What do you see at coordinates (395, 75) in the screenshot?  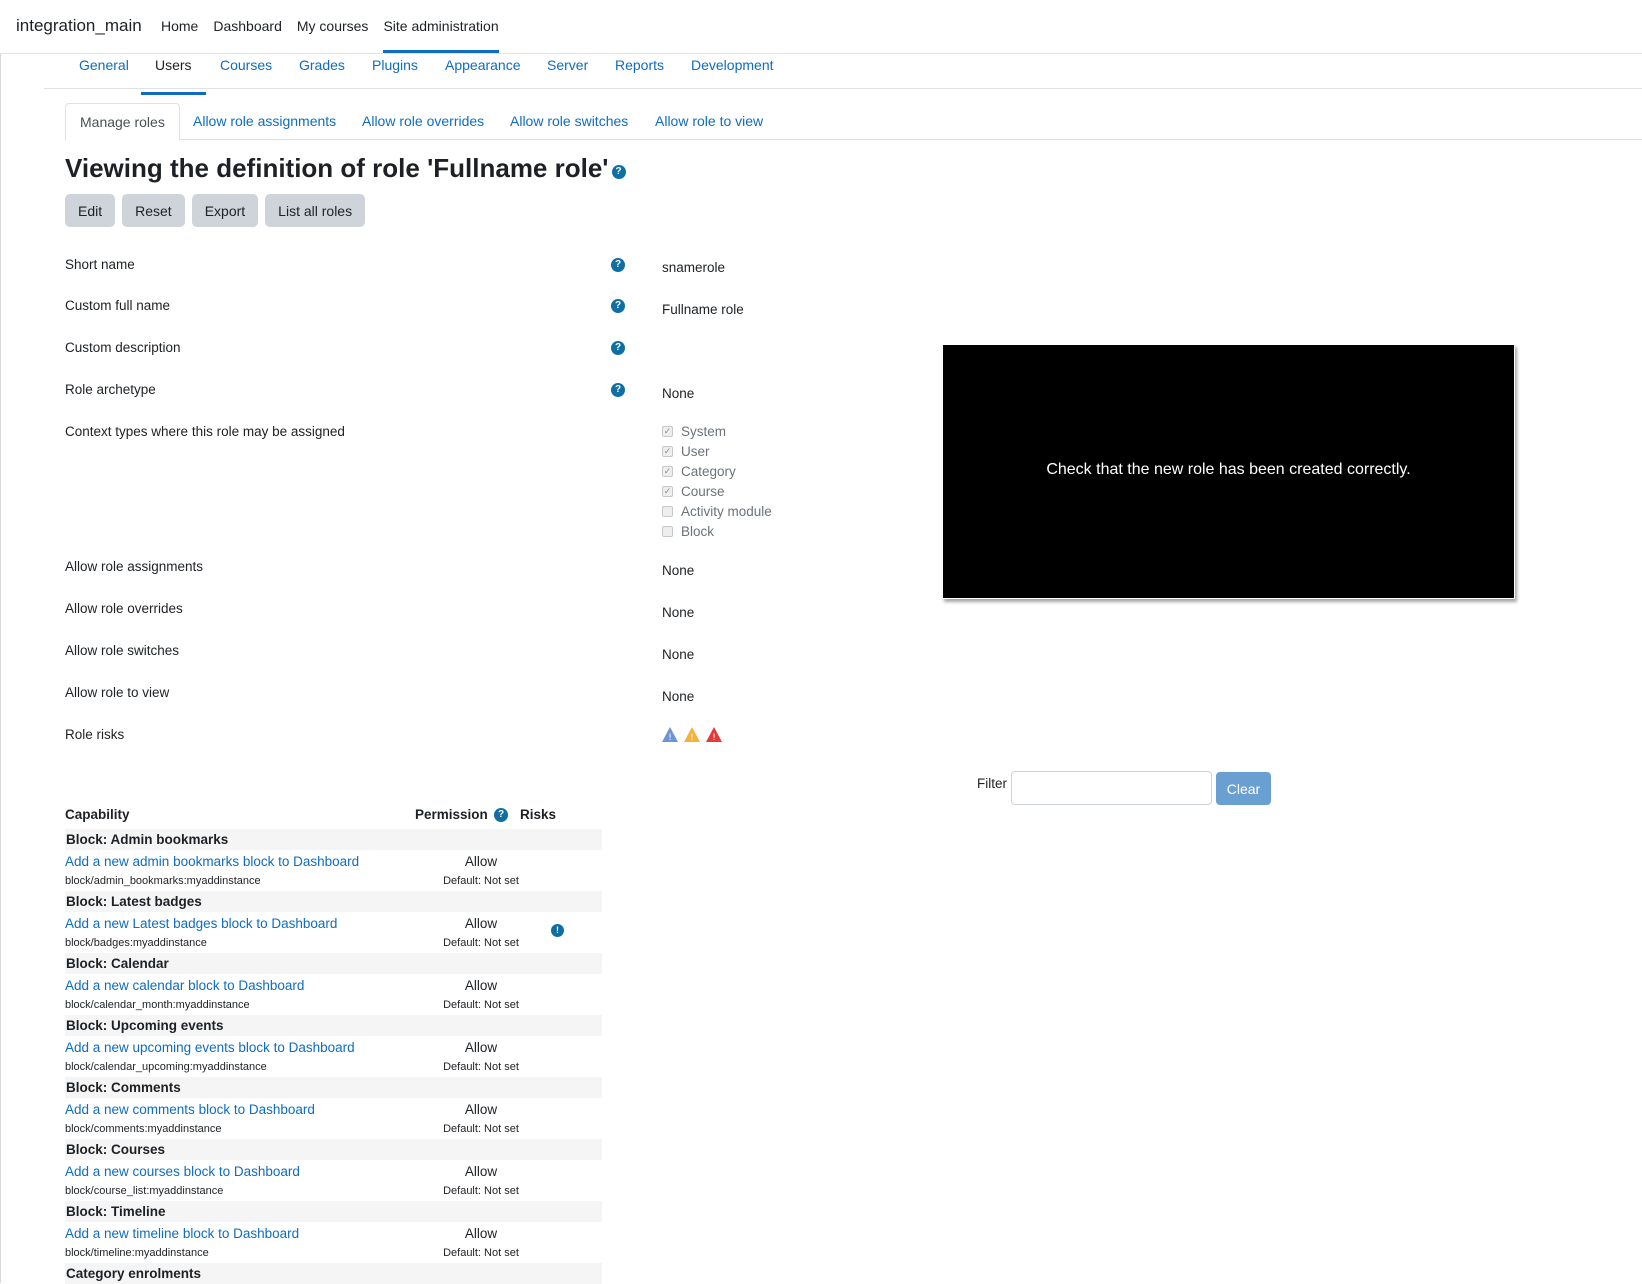 I see `secondary-tab-plugins: Plugins` at bounding box center [395, 75].